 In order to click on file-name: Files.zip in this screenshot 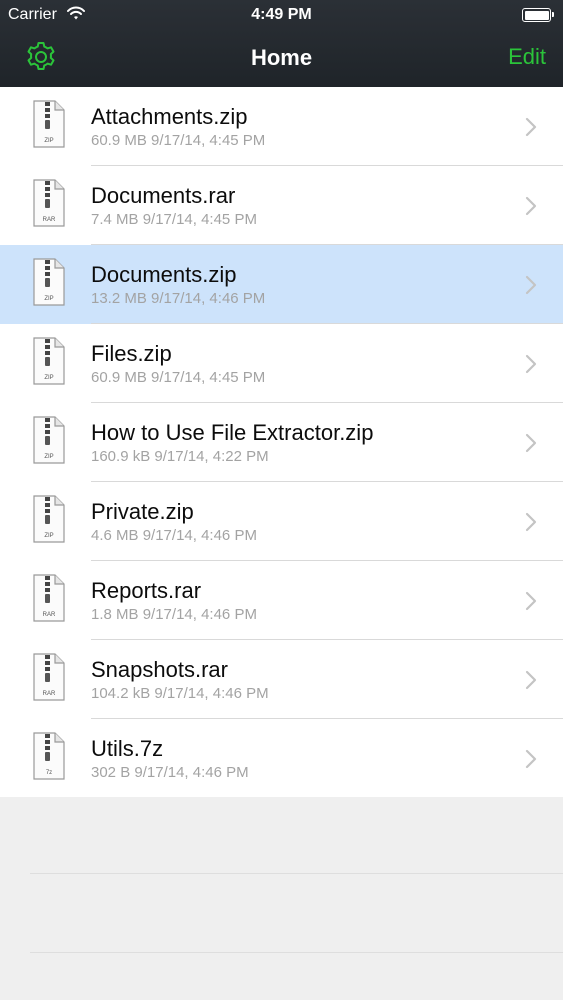, I will do `click(131, 353)`.